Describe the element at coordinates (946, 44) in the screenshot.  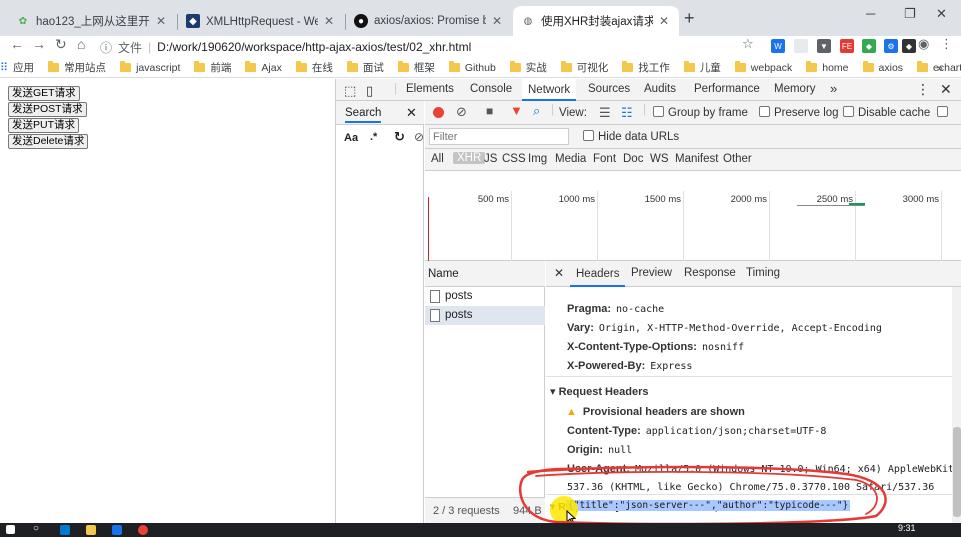
I see `menu-kebab-icon: ⋮` at that location.